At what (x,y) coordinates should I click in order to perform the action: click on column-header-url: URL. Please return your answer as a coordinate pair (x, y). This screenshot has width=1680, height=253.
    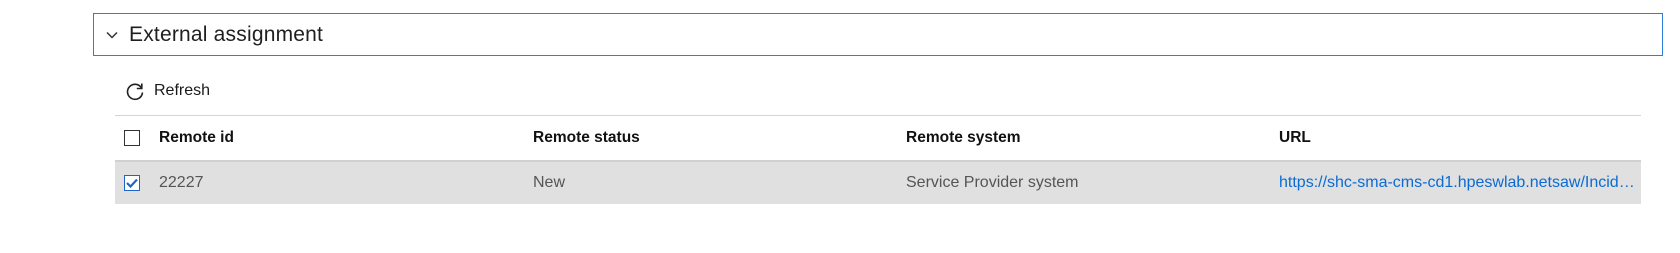
    Looking at the image, I should click on (1457, 138).